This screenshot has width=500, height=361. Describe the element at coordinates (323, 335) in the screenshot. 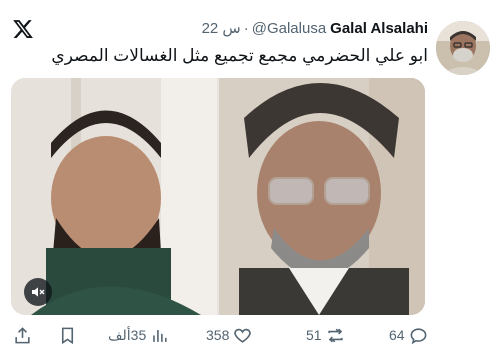

I see `repost-button: 51` at that location.